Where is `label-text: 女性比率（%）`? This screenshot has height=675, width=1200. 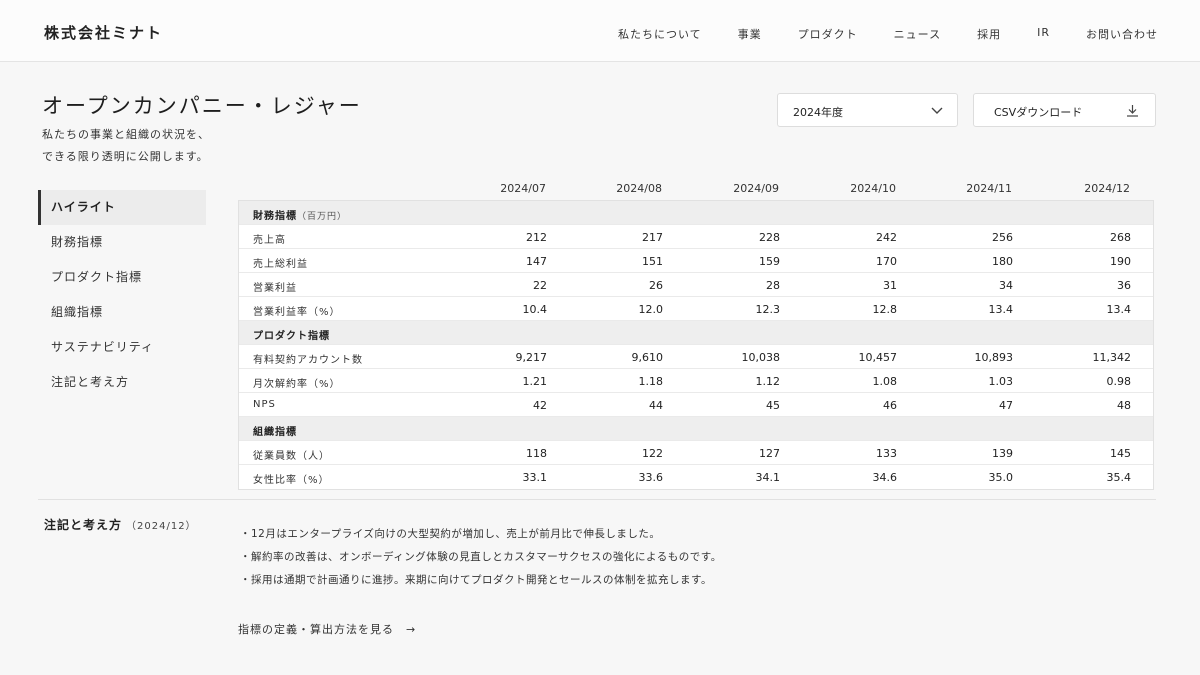 label-text: 女性比率（%） is located at coordinates (291, 480).